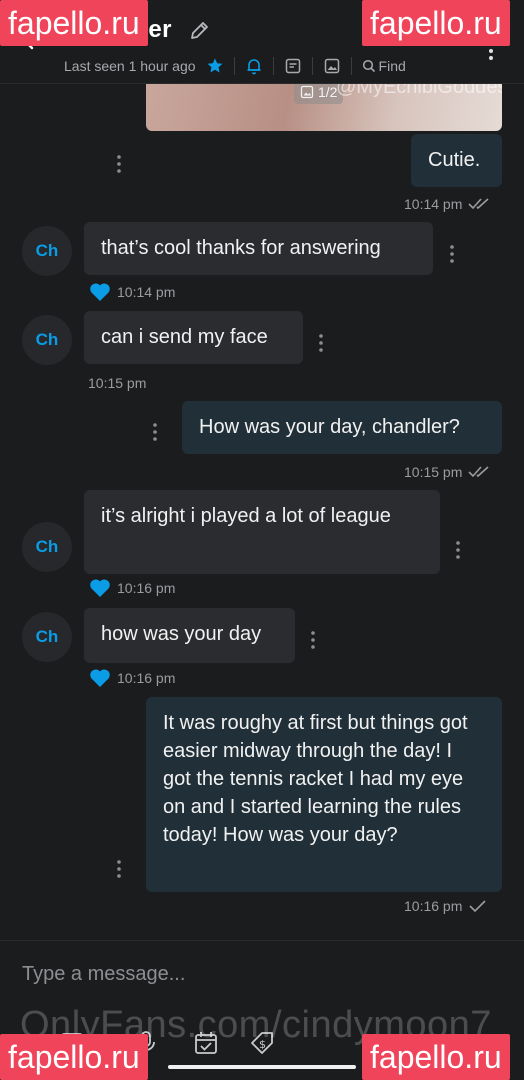  Describe the element at coordinates (258, 248) in the screenshot. I see `message-bubble-incoming: that’s cool thanks for answering` at that location.